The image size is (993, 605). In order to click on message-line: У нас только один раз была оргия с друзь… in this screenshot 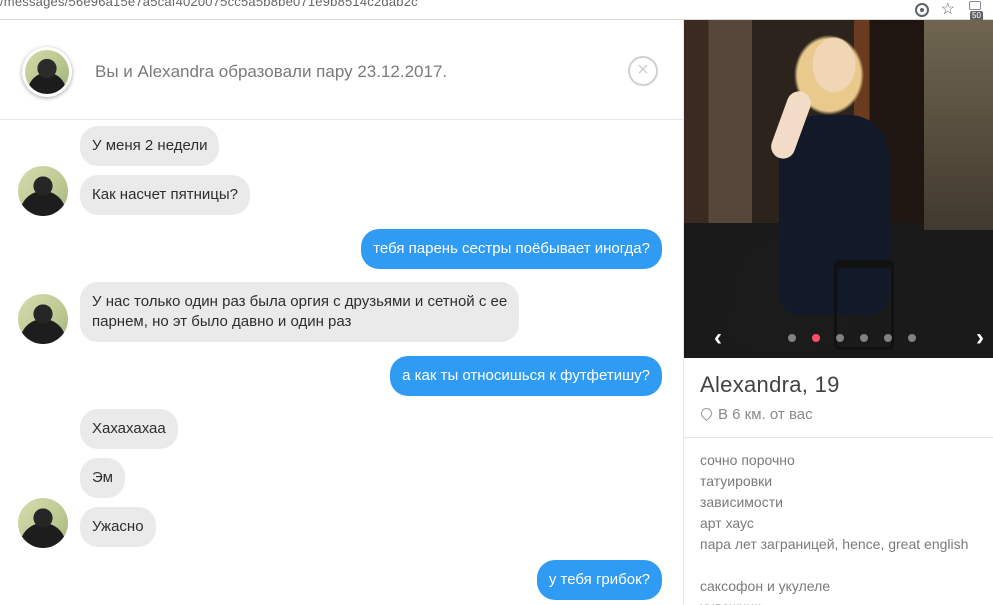, I will do `click(300, 301)`.